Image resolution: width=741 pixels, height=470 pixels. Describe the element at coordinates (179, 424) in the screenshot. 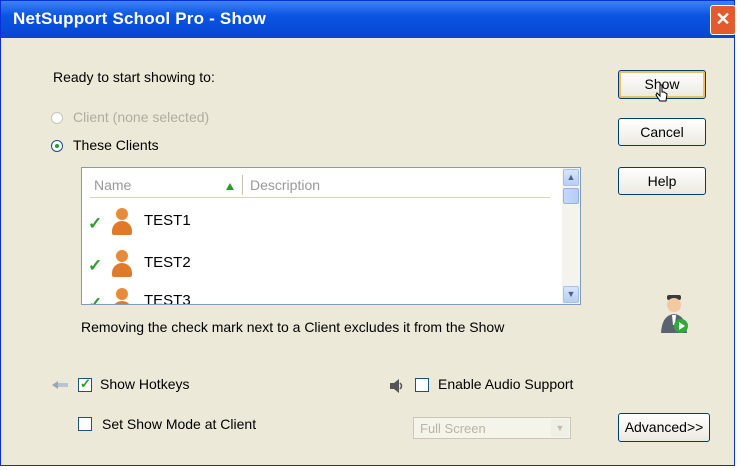

I see `set-show-mode-label: Set Show Mode at Client` at that location.